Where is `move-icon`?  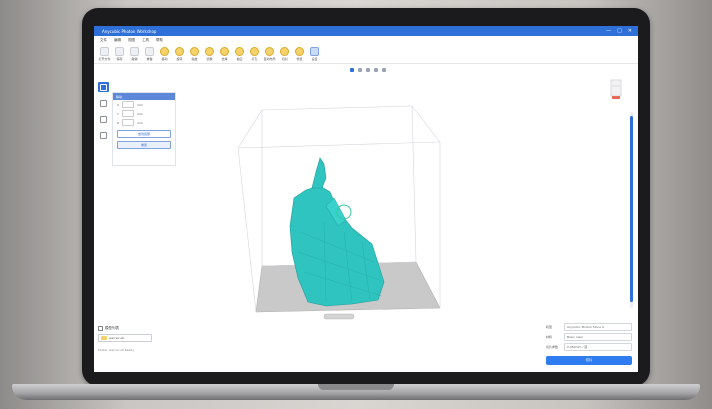 move-icon is located at coordinates (164, 51).